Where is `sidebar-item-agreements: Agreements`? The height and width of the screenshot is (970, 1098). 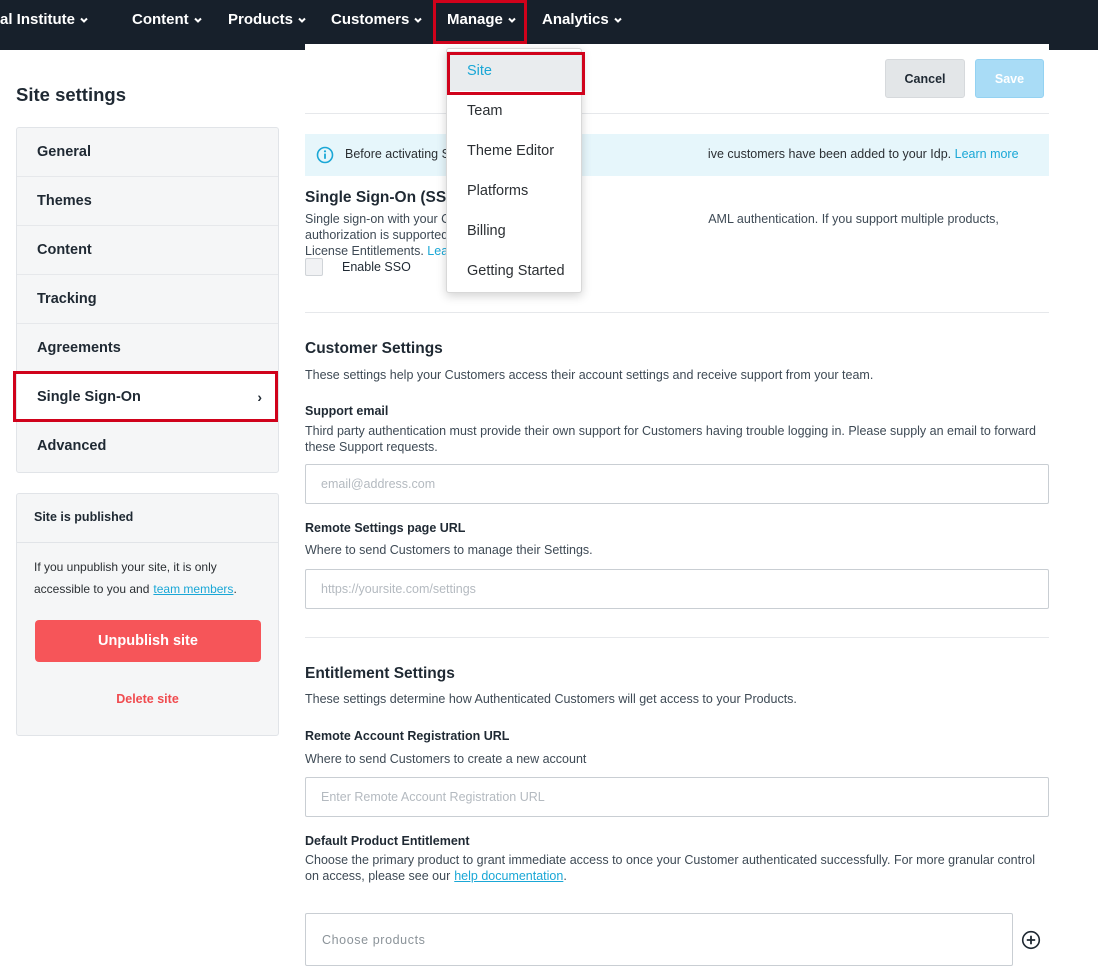 sidebar-item-agreements: Agreements is located at coordinates (147, 348).